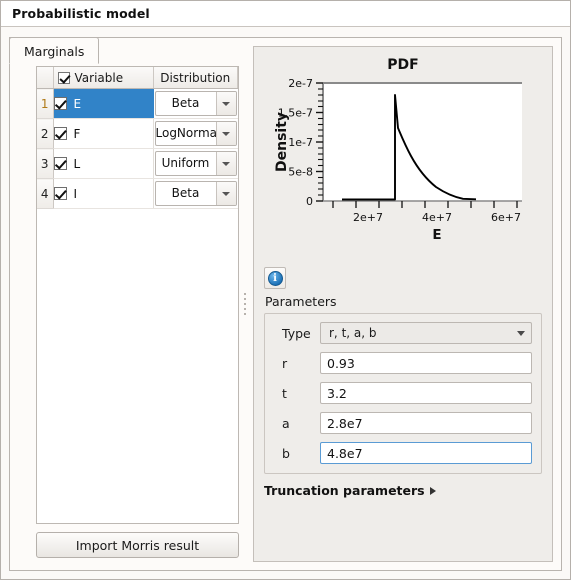  I want to click on tab-marginals: Marginals, so click(54, 50).